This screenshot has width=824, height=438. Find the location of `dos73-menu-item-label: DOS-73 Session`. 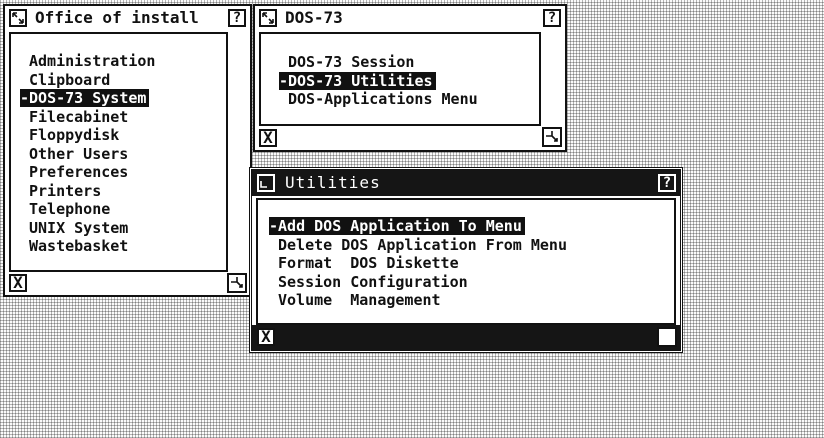

dos73-menu-item-label: DOS-73 Session is located at coordinates (351, 62).